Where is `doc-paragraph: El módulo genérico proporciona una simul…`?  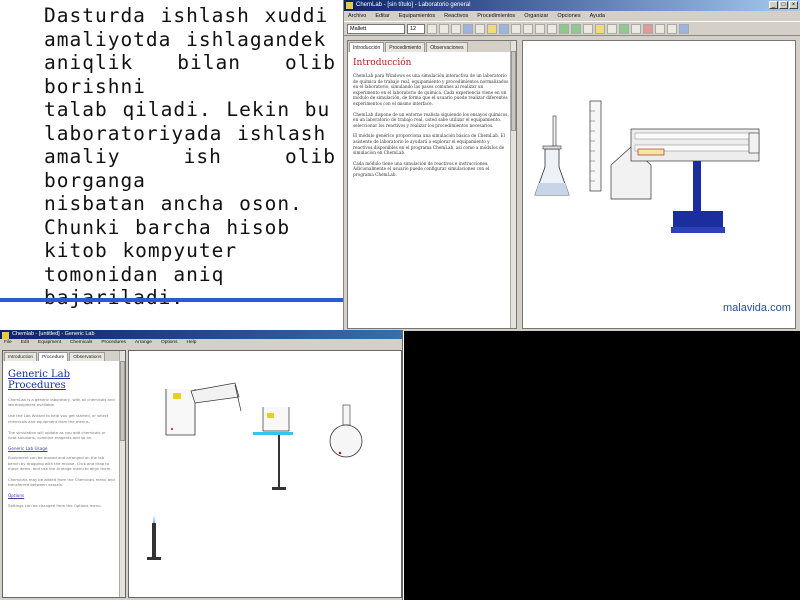 doc-paragraph: El módulo genérico proporciona una simul… is located at coordinates (429, 144).